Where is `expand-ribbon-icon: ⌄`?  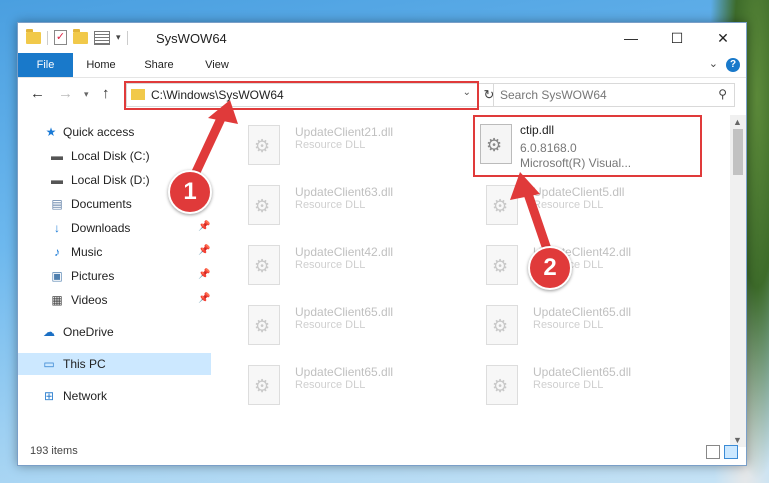 expand-ribbon-icon: ⌄ is located at coordinates (713, 63).